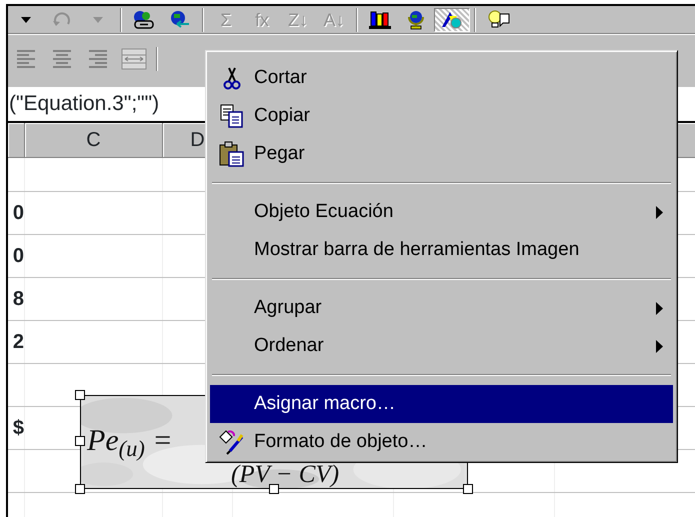 This screenshot has height=517, width=695. Describe the element at coordinates (232, 78) in the screenshot. I see `scissors-icon` at that location.